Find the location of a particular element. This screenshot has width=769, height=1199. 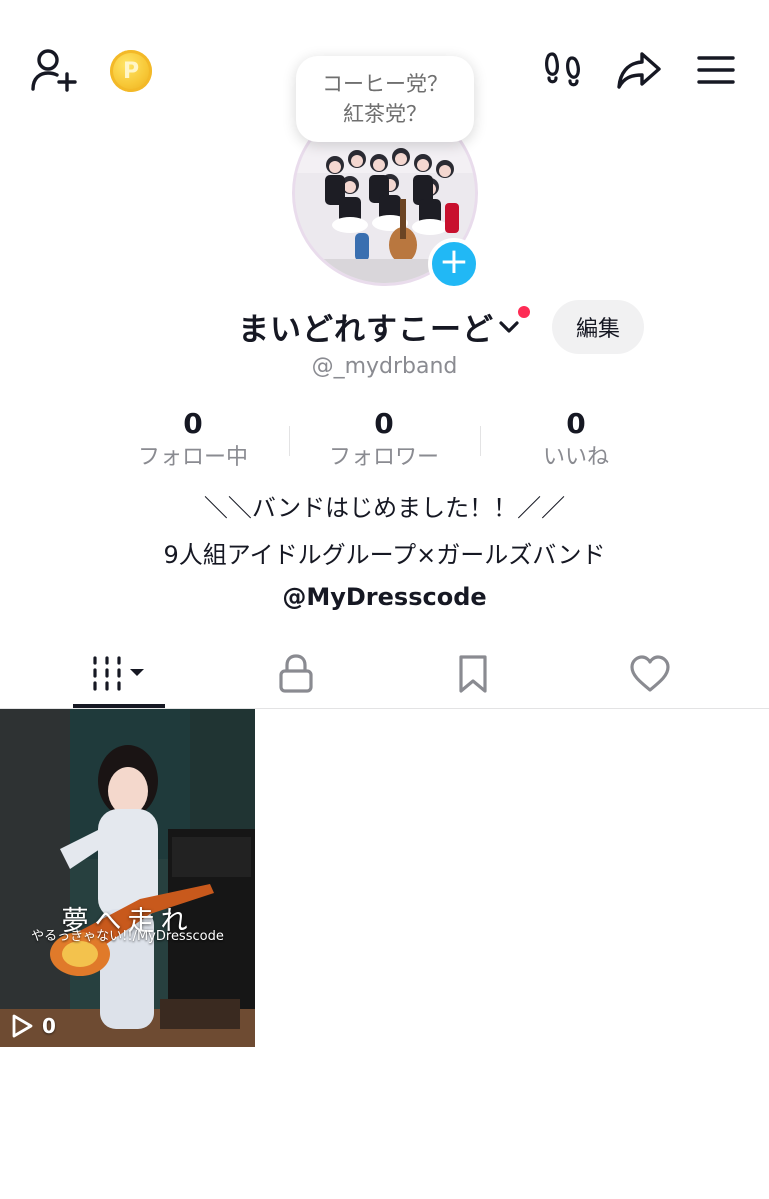

add-friend-button is located at coordinates (53, 70).